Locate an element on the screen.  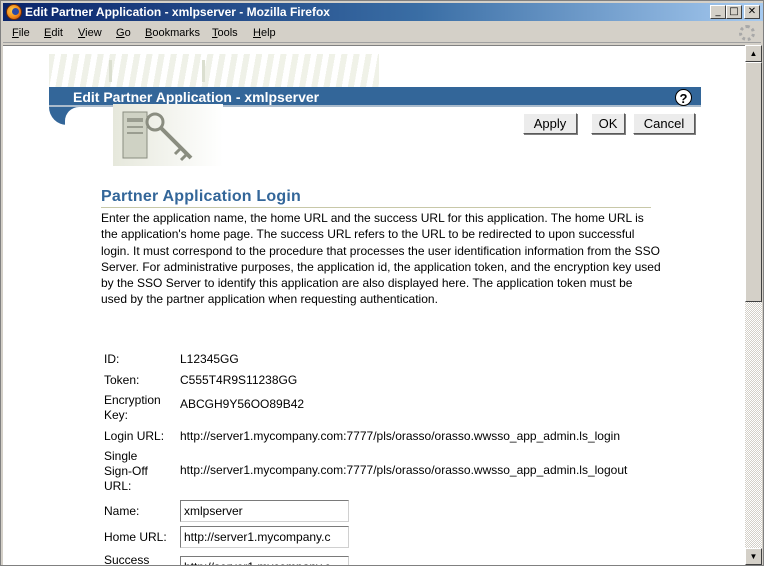
name-label: Name: is located at coordinates (122, 511).